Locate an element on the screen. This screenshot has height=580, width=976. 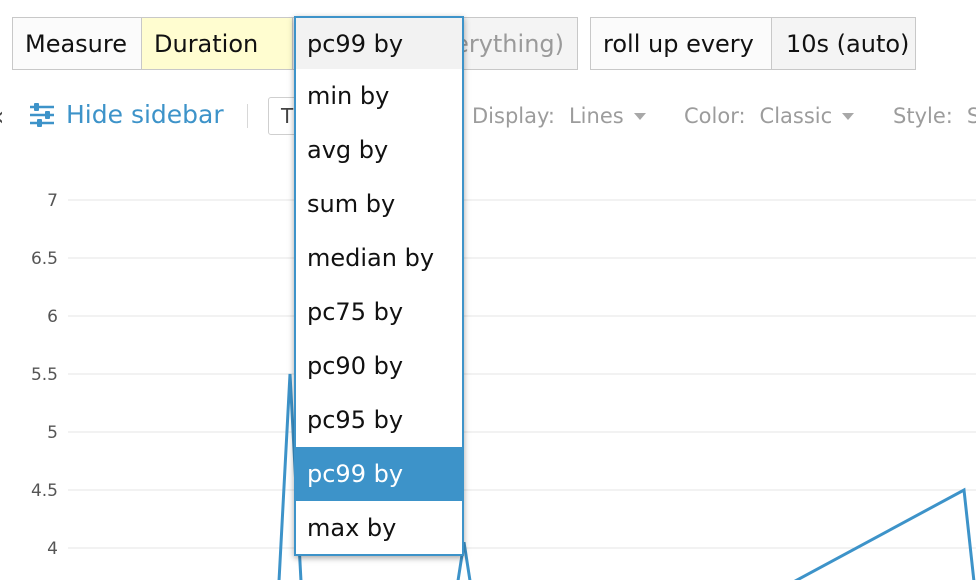
toolbar-divider is located at coordinates (247, 116).